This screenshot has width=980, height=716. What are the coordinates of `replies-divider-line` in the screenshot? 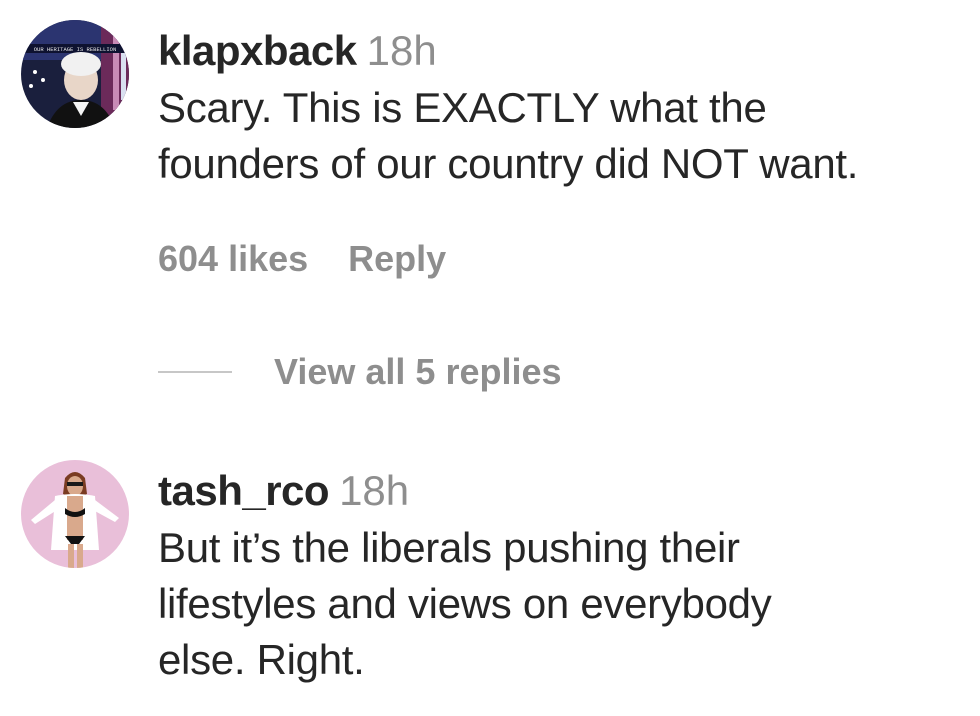 It's located at (195, 372).